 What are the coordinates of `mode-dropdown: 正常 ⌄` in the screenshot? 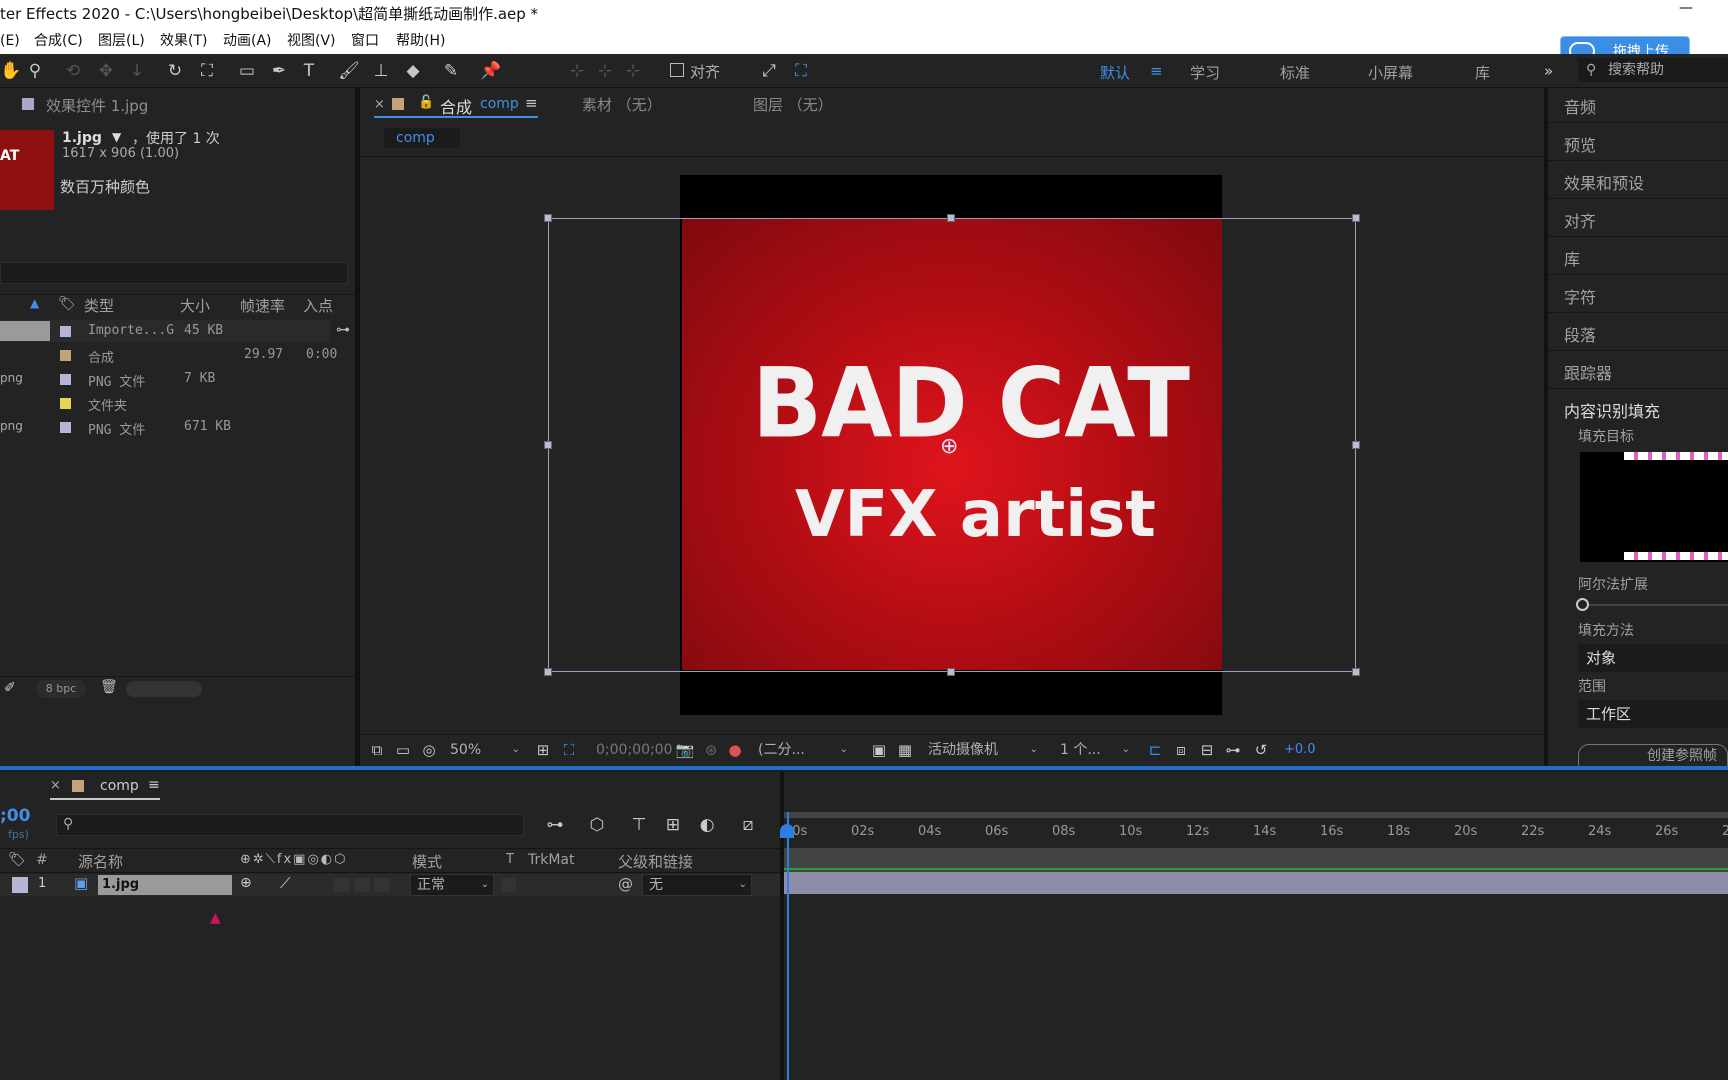 It's located at (452, 885).